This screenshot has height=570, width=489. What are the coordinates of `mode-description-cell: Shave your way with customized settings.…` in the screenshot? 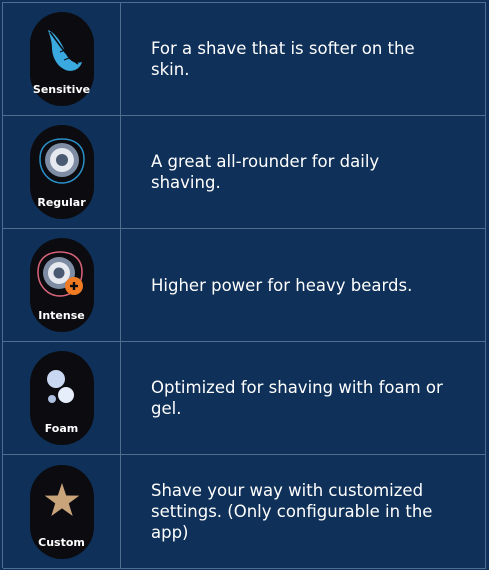 It's located at (303, 511).